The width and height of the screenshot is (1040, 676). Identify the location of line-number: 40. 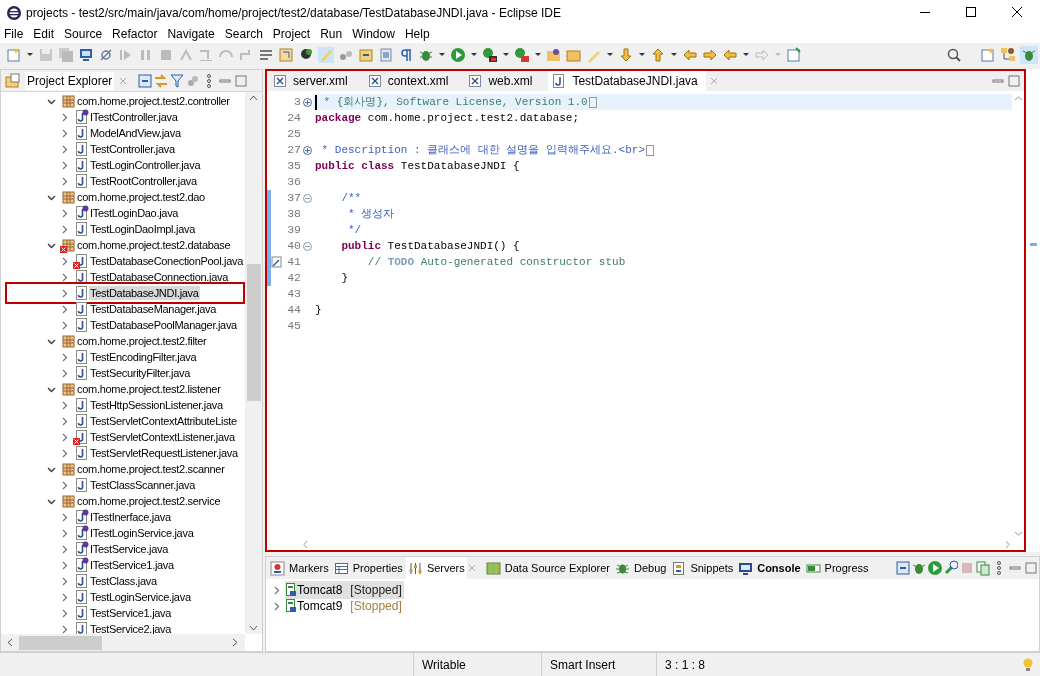
(293, 246).